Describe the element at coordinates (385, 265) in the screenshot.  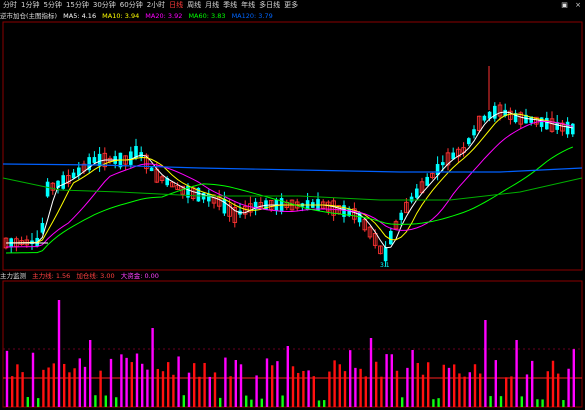
I see `low-price-label: 3.1` at that location.